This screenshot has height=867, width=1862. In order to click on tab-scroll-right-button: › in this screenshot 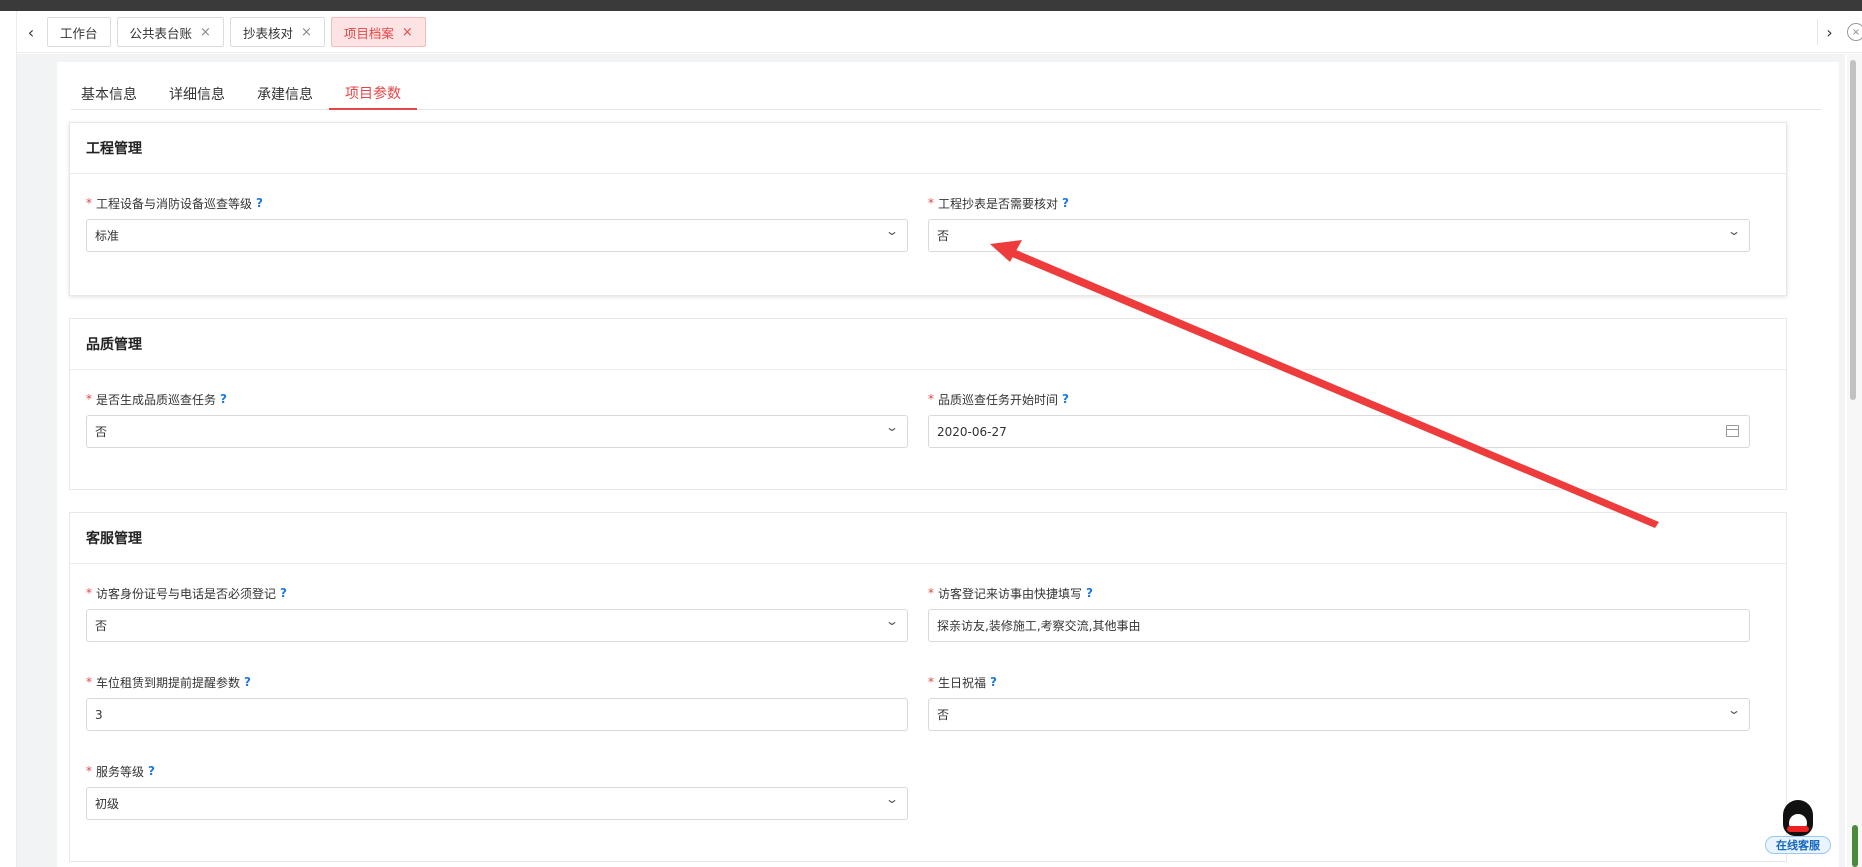, I will do `click(1829, 32)`.